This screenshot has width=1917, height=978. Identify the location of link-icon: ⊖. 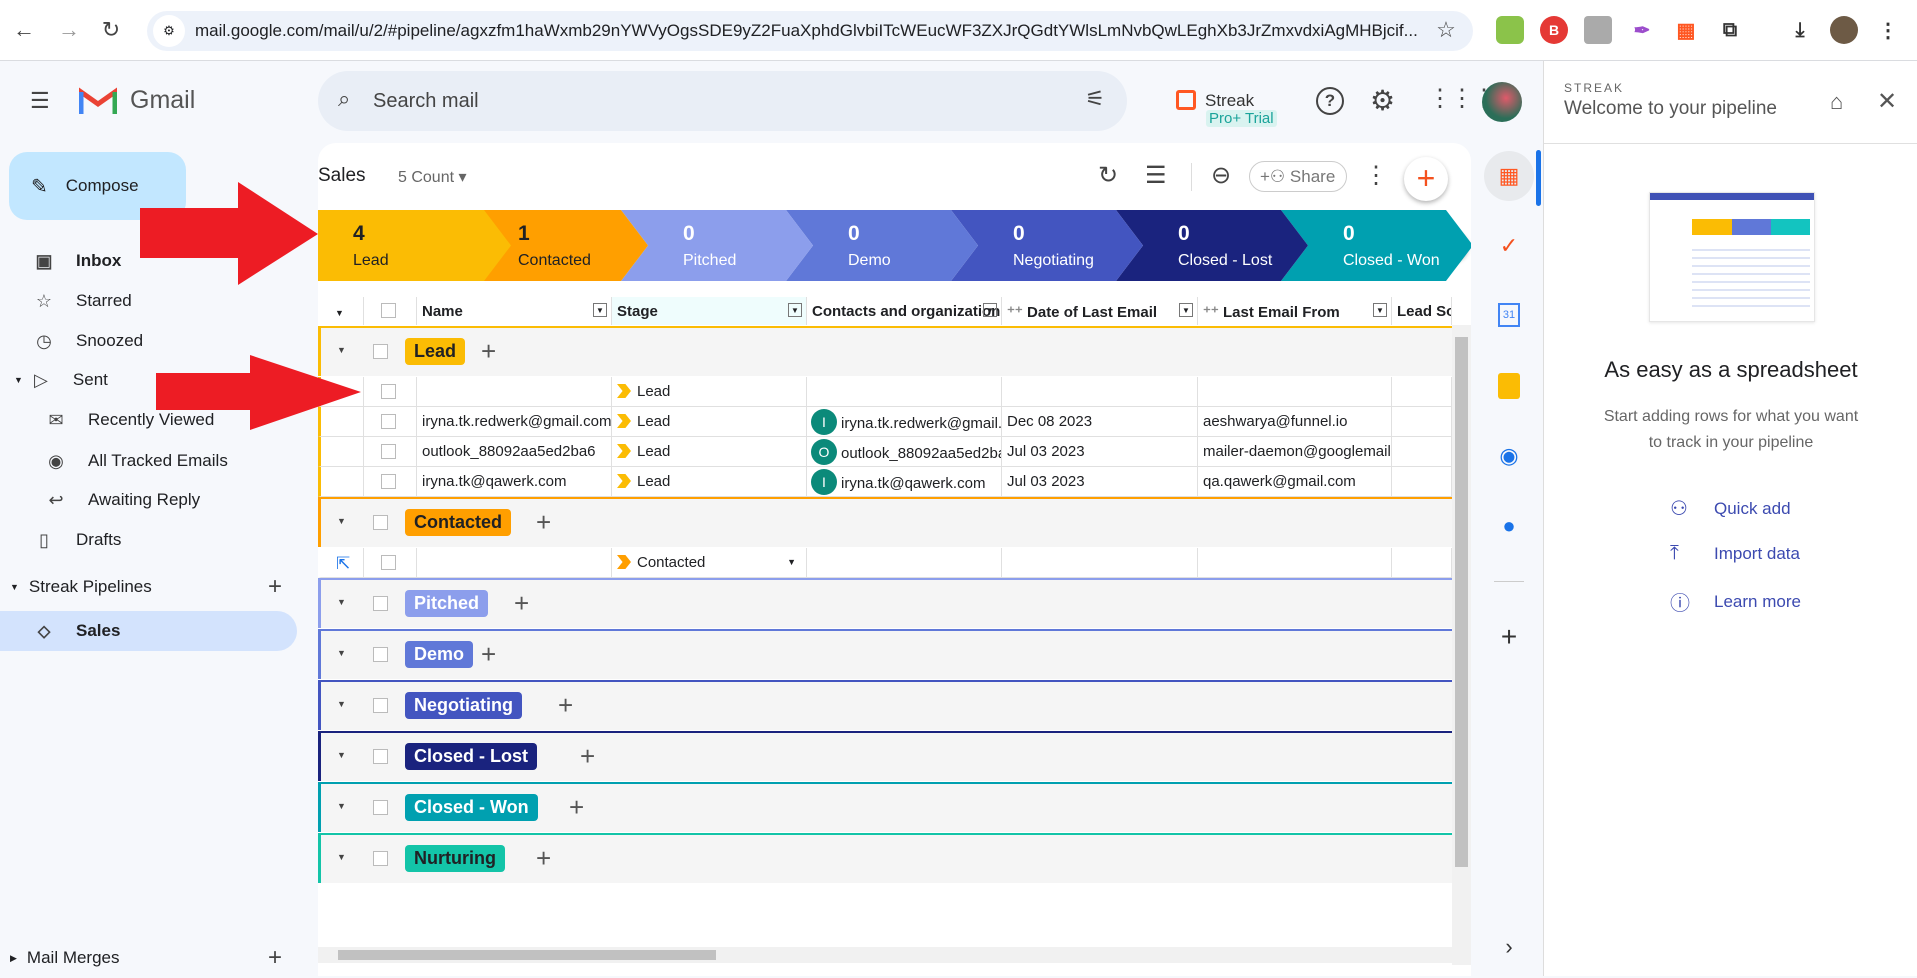
(1221, 175).